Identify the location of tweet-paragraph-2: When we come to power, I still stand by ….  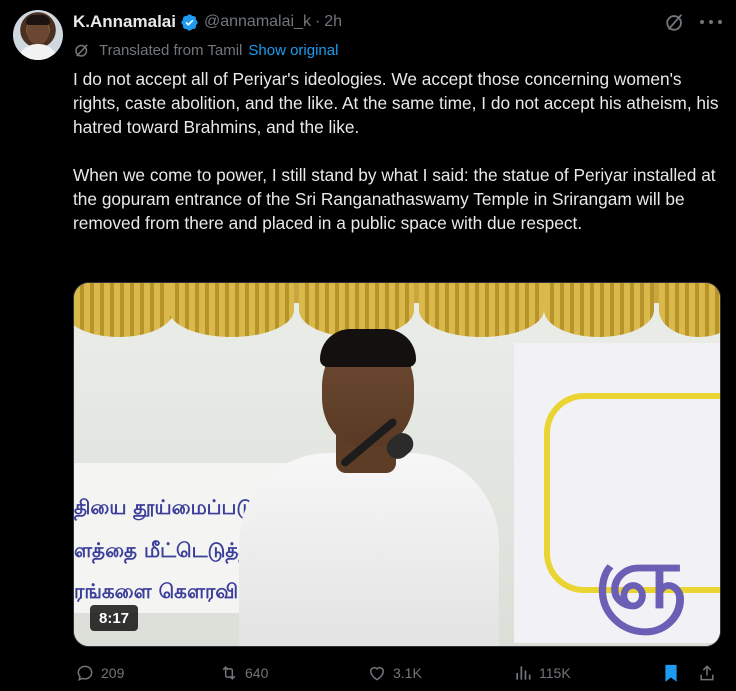
(394, 199).